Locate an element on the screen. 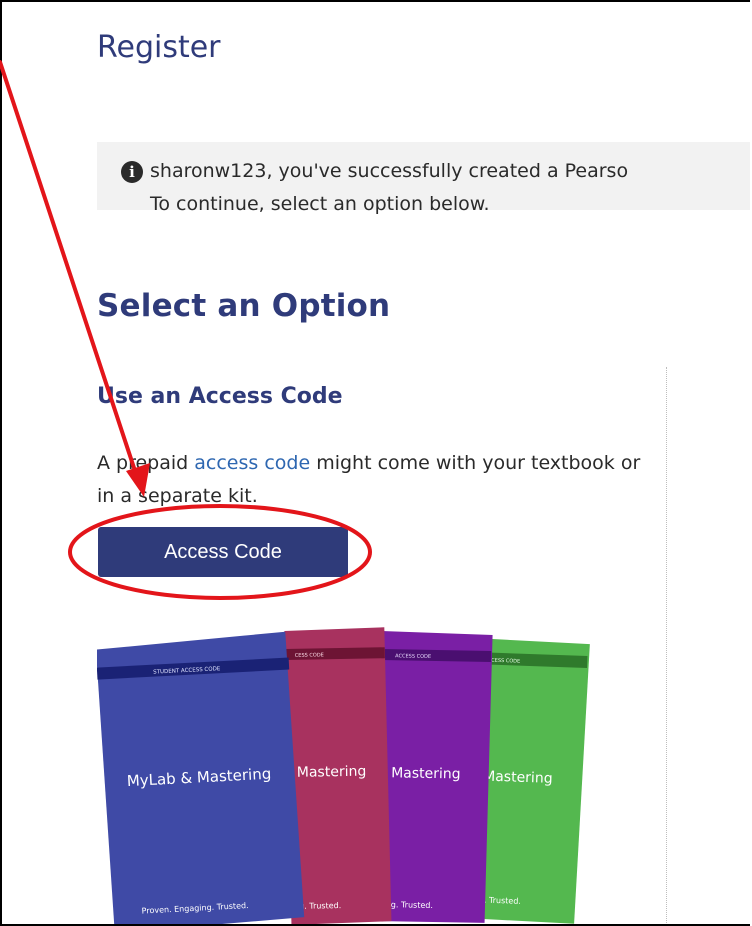  access-code-button: Access Code is located at coordinates (223, 552).